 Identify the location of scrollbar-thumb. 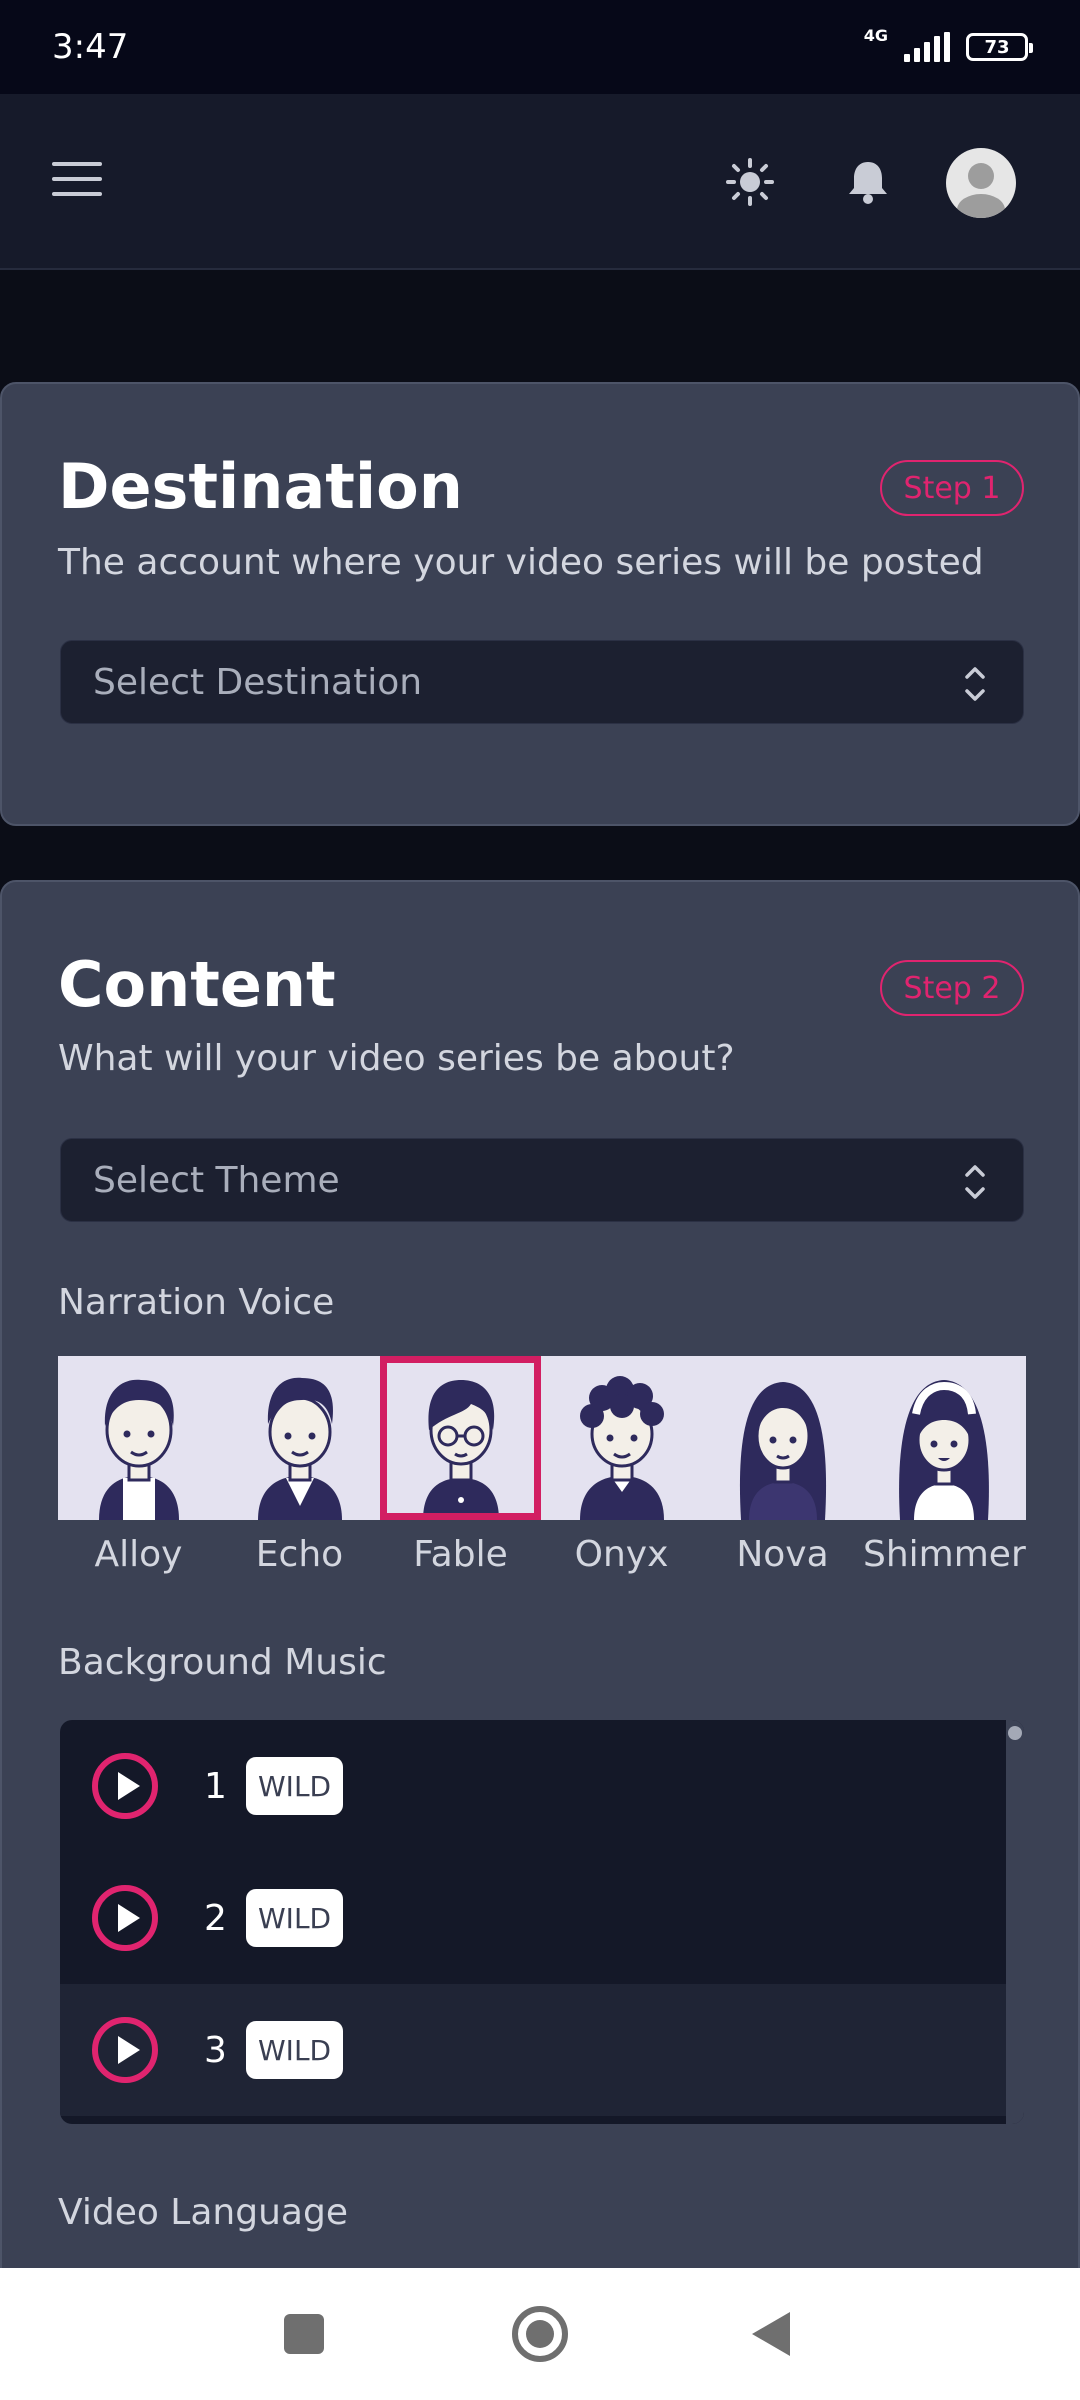
(1015, 1733).